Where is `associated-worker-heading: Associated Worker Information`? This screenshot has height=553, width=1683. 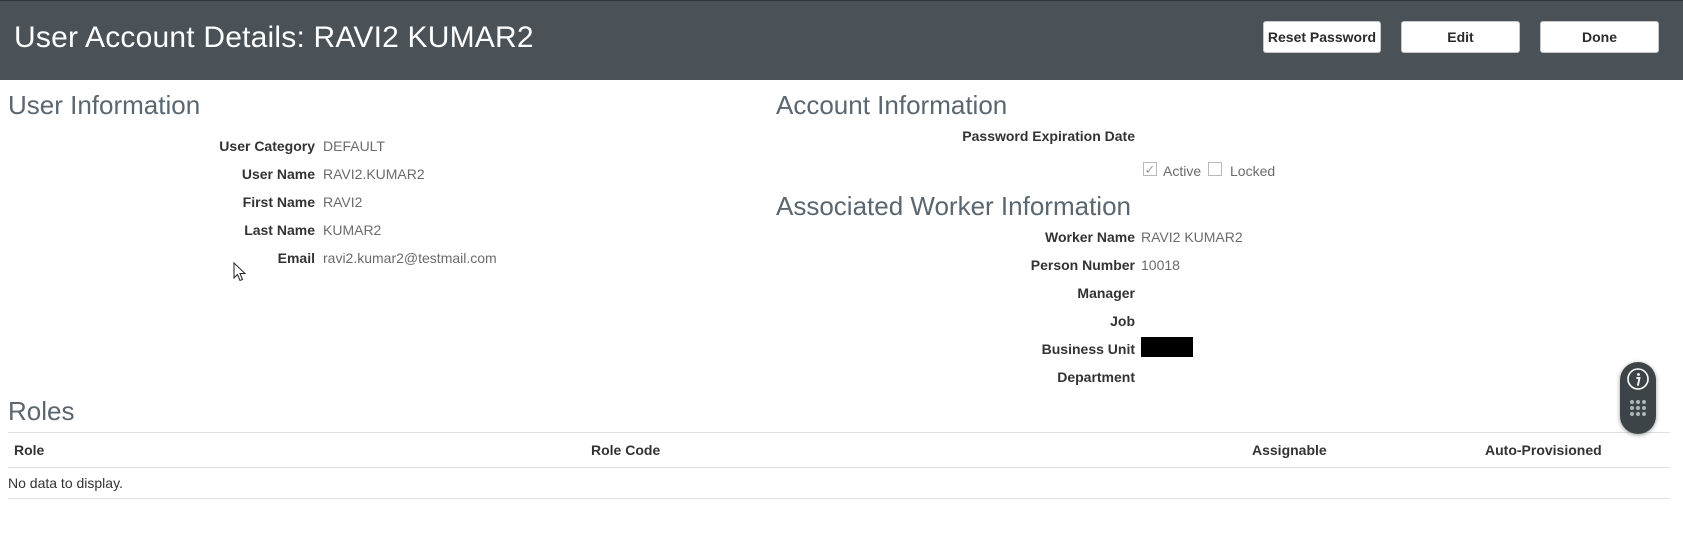 associated-worker-heading: Associated Worker Information is located at coordinates (953, 206).